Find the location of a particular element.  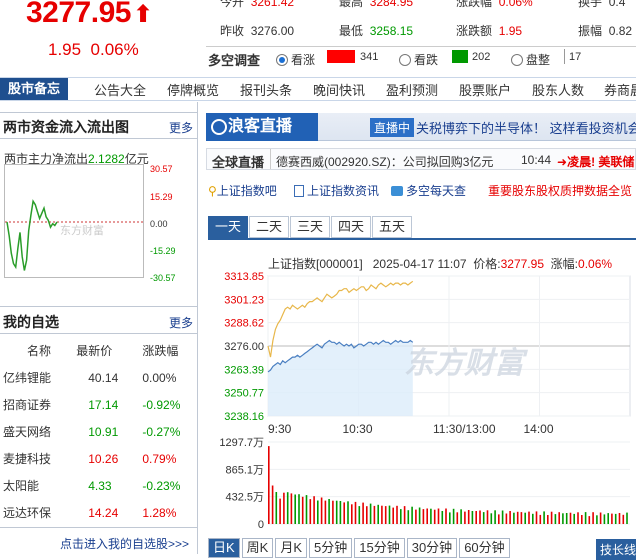

nav-item: 股东人数 is located at coordinates (558, 89).